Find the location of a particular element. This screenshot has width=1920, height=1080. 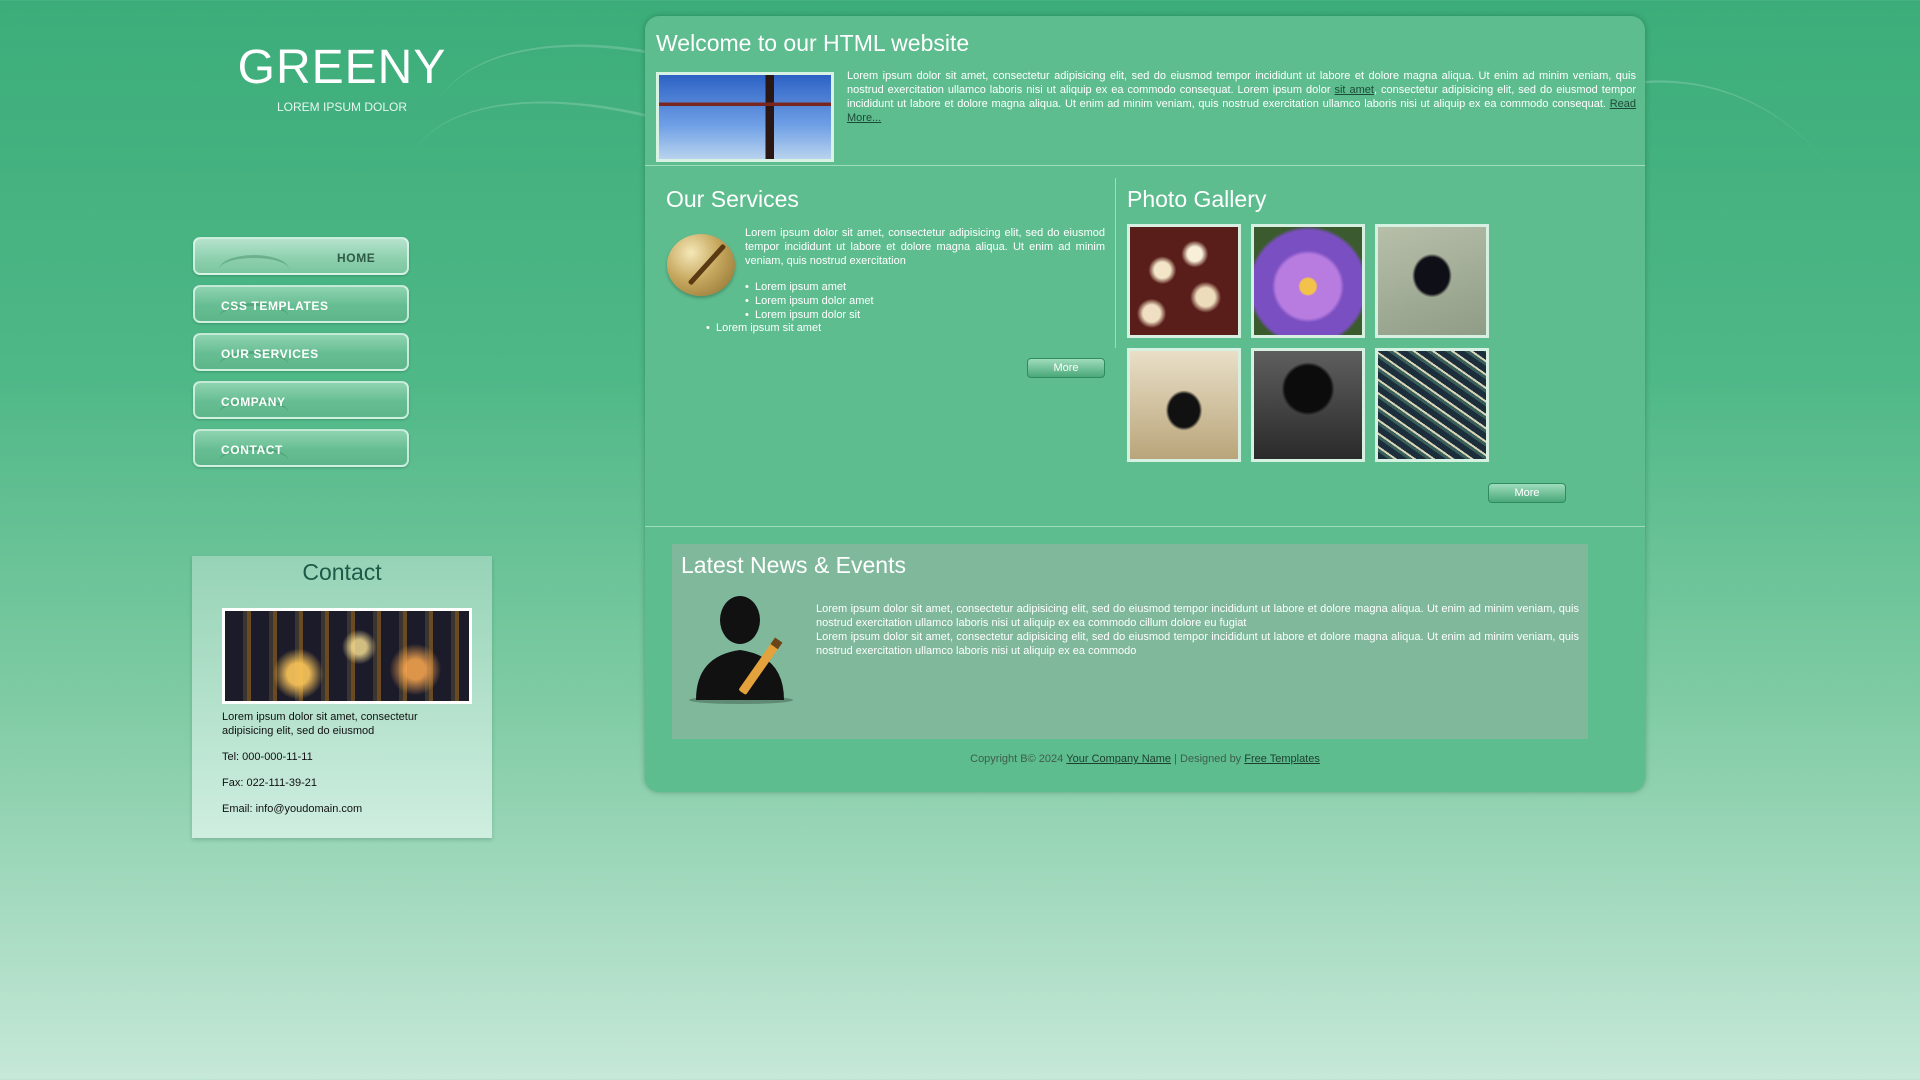

gallery-thumbnail-map is located at coordinates (1432, 405).